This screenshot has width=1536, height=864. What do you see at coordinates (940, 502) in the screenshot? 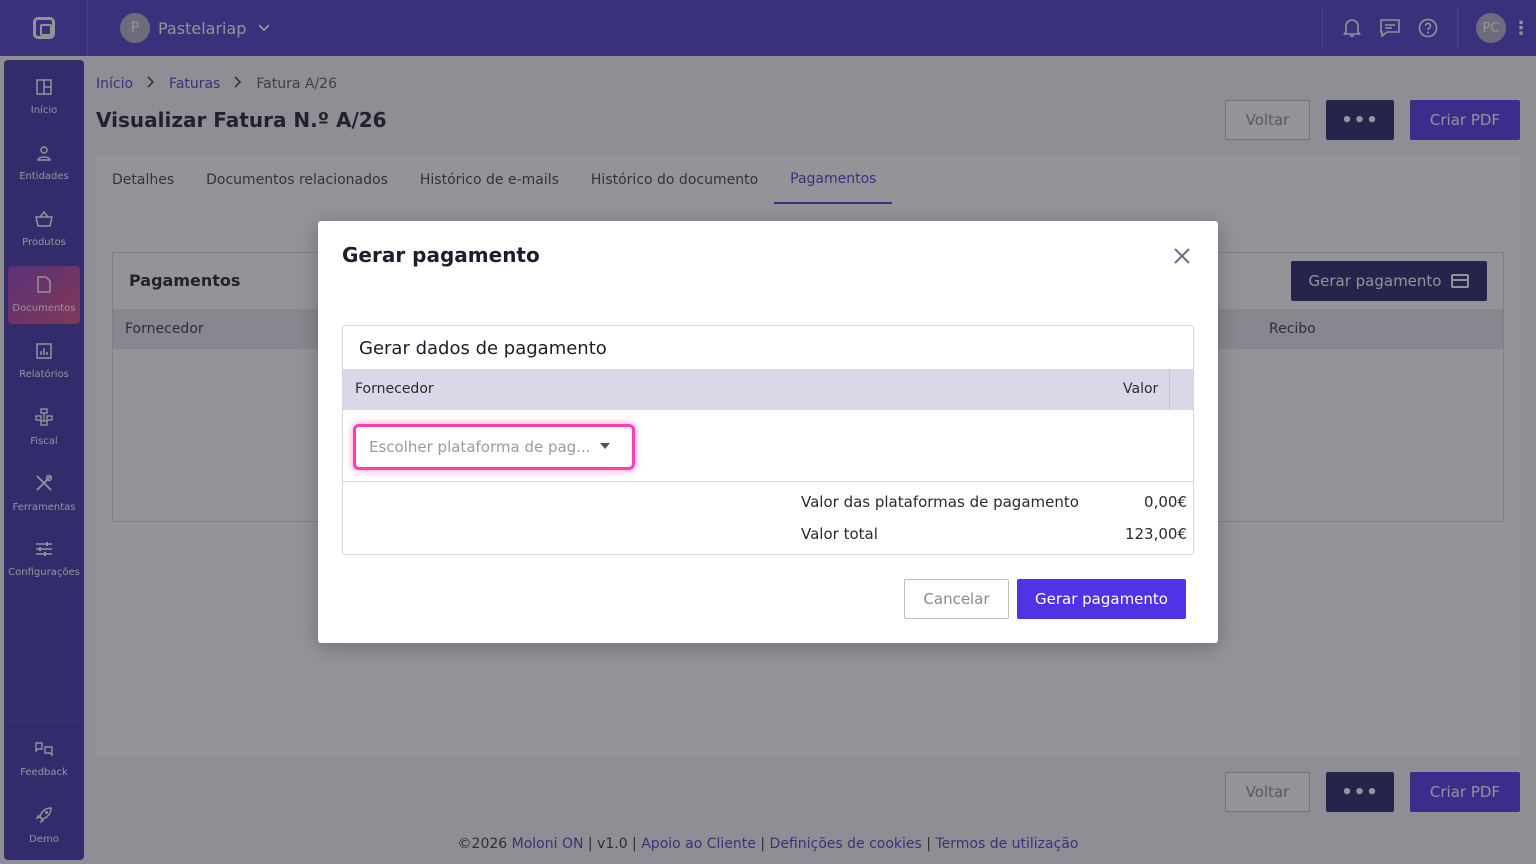
I see `platforms-value-label: Valor das plataformas de pagamento` at bounding box center [940, 502].